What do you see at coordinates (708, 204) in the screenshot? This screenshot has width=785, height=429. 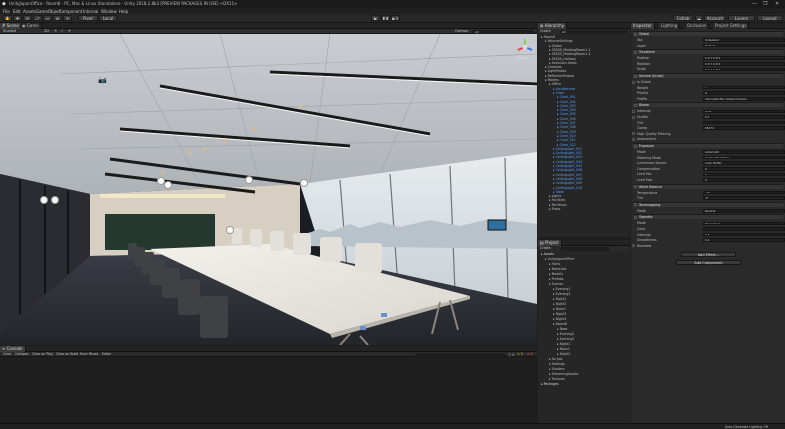 I see `inspector-section-header: Tonemapping` at bounding box center [708, 204].